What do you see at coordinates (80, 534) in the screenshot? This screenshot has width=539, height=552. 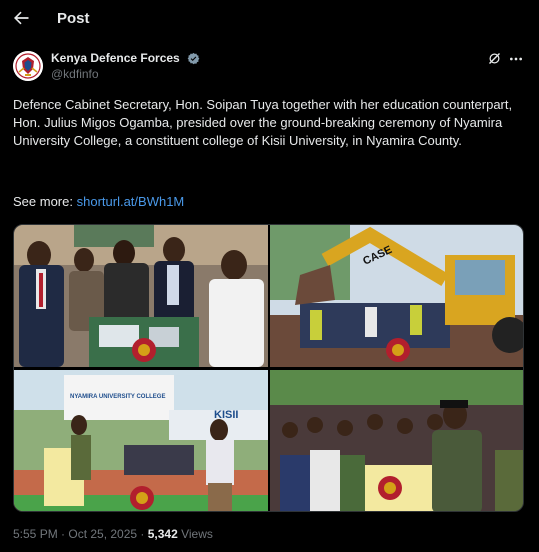 I see `post-time: 5:55 PM · Oct 25, 2025 ·` at bounding box center [80, 534].